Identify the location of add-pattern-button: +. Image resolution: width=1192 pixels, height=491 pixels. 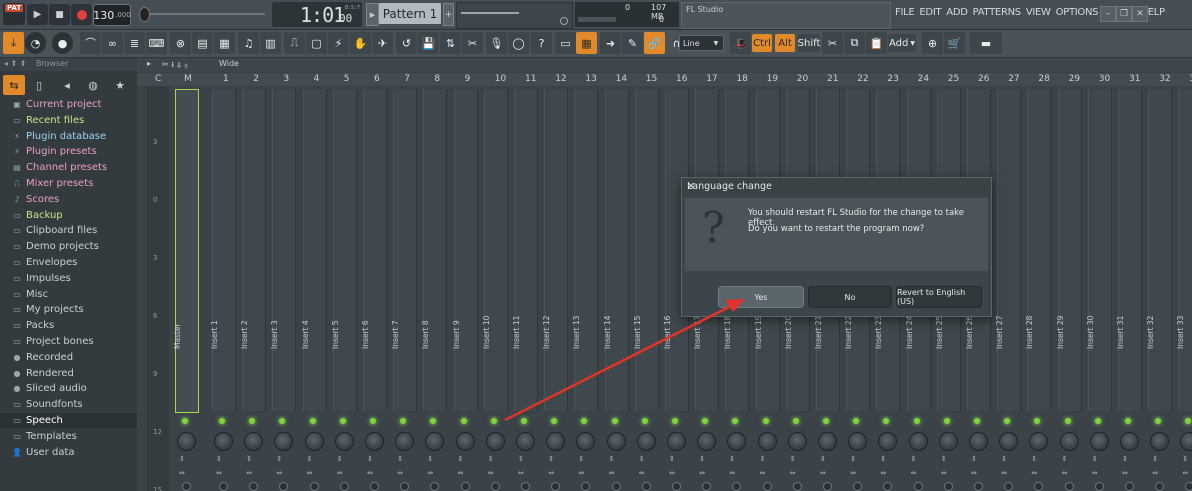
(448, 14).